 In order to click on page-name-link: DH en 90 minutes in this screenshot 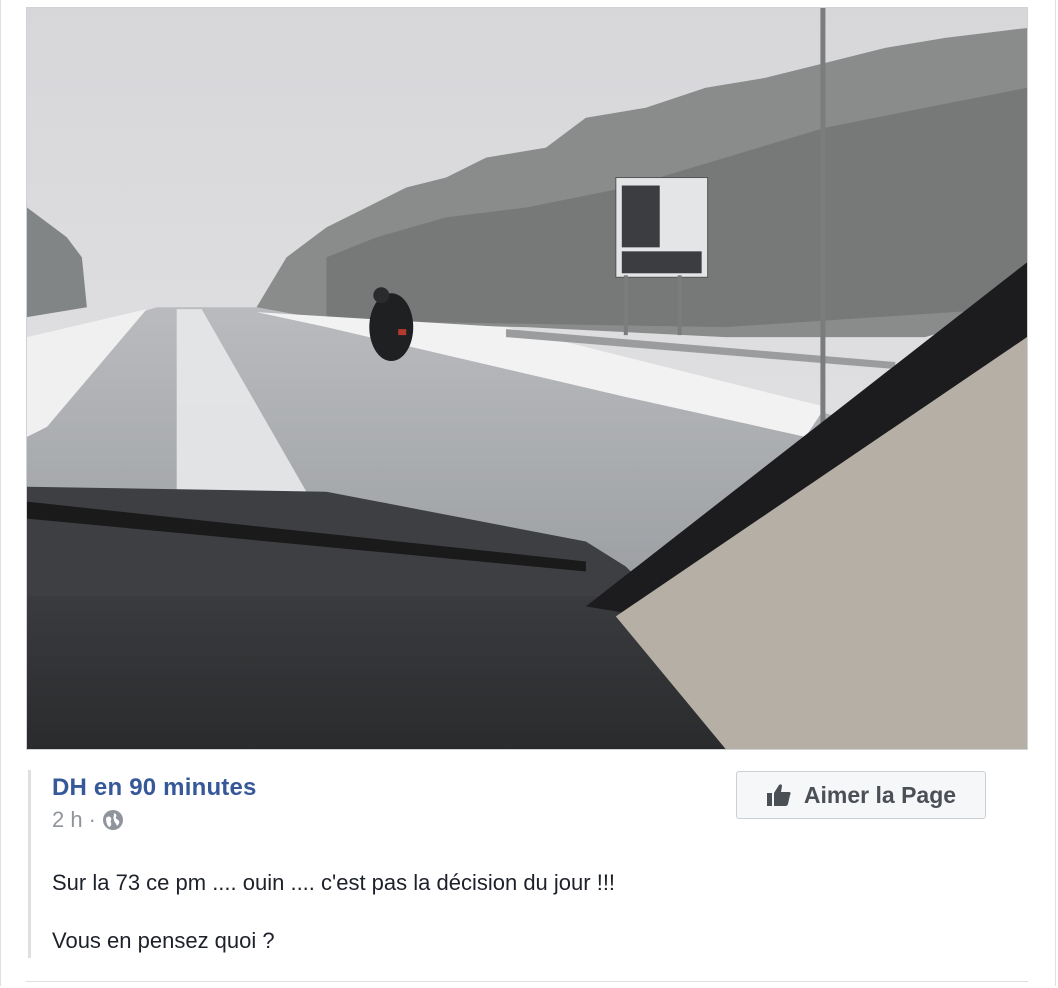, I will do `click(154, 788)`.